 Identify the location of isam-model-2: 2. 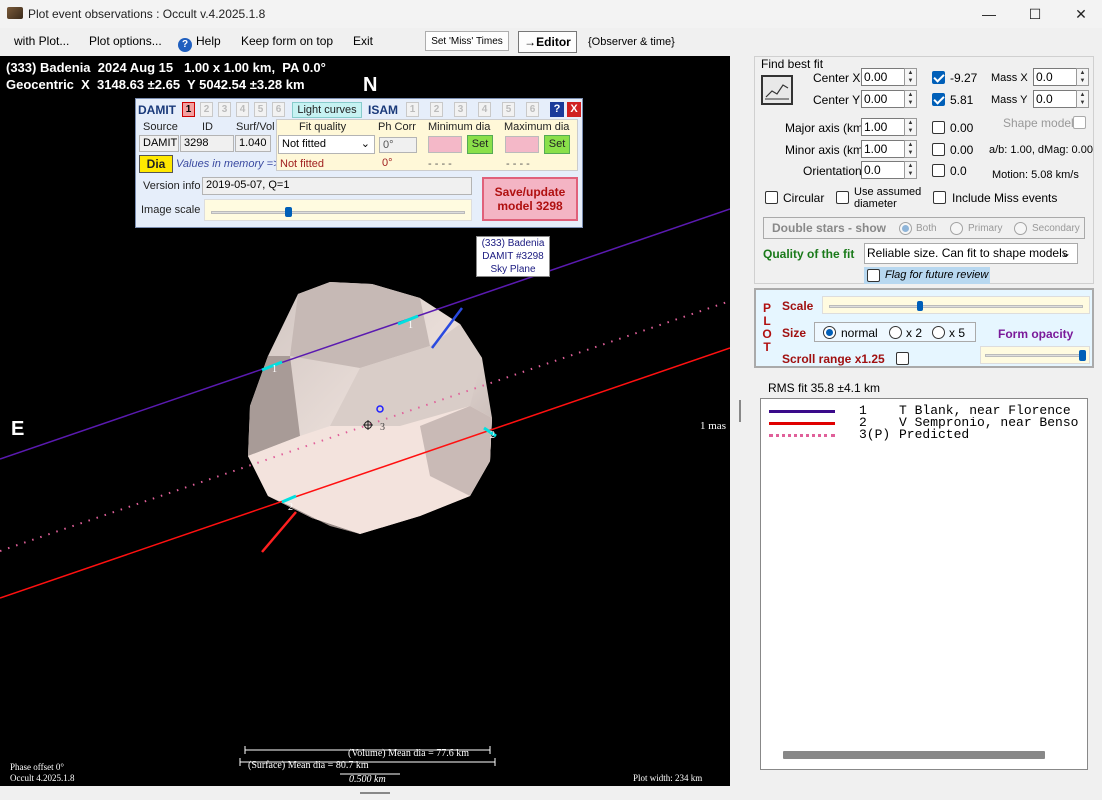
(436, 109).